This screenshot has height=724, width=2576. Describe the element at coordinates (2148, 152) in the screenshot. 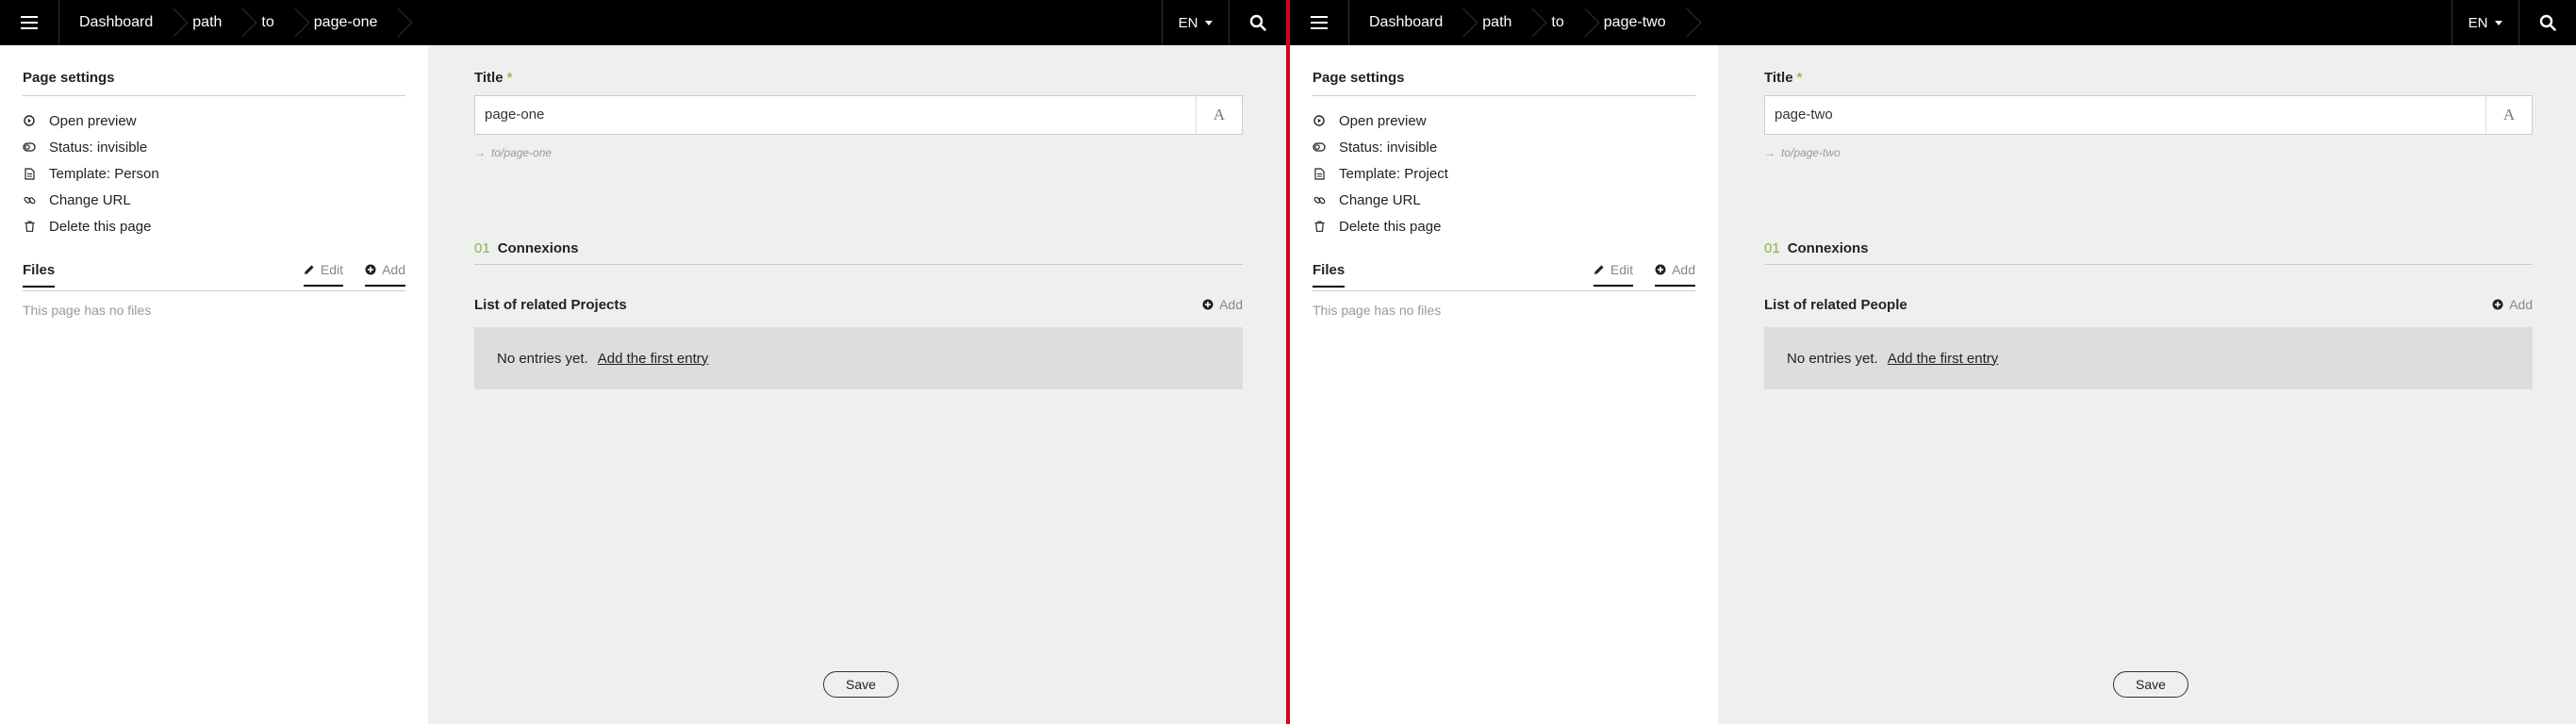

I see `slug-hint: → to/page-two` at that location.